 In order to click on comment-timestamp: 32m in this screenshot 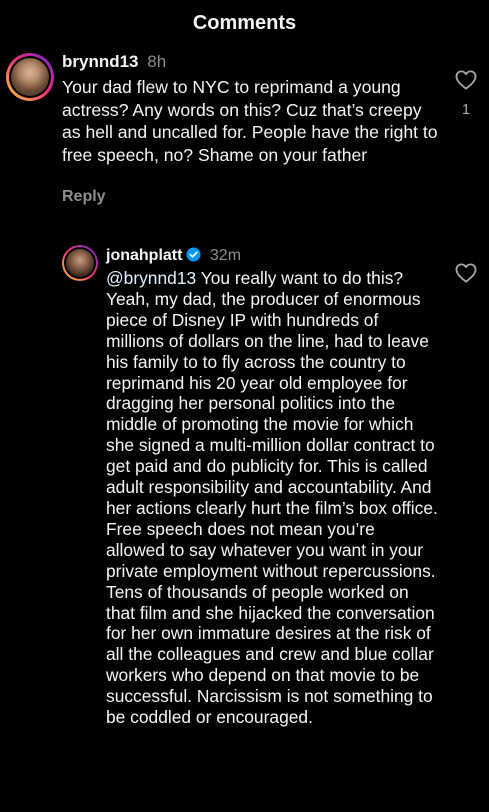, I will do `click(225, 255)`.